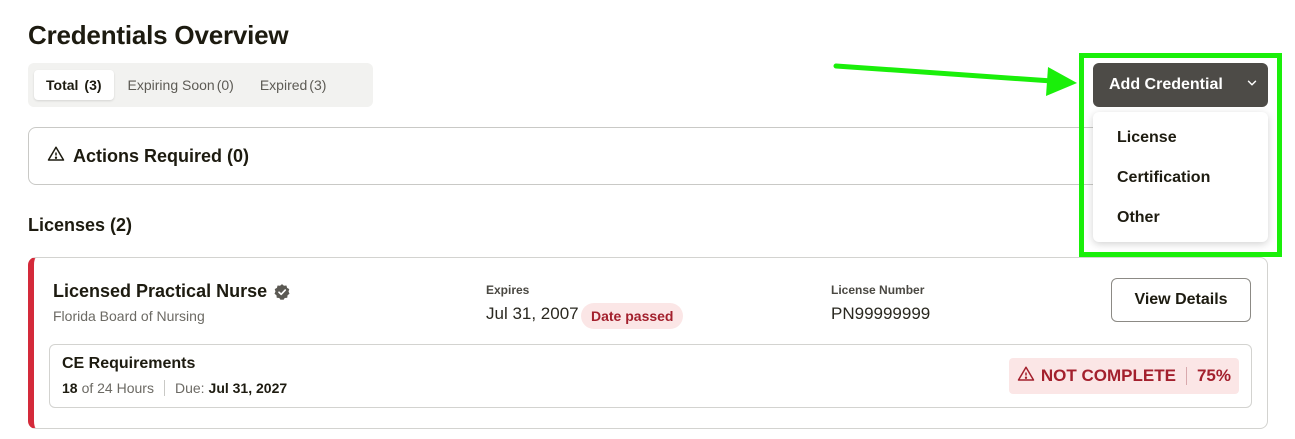 Image resolution: width=1295 pixels, height=439 pixels. I want to click on add-credential-menu: License Certification Other, so click(1180, 177).